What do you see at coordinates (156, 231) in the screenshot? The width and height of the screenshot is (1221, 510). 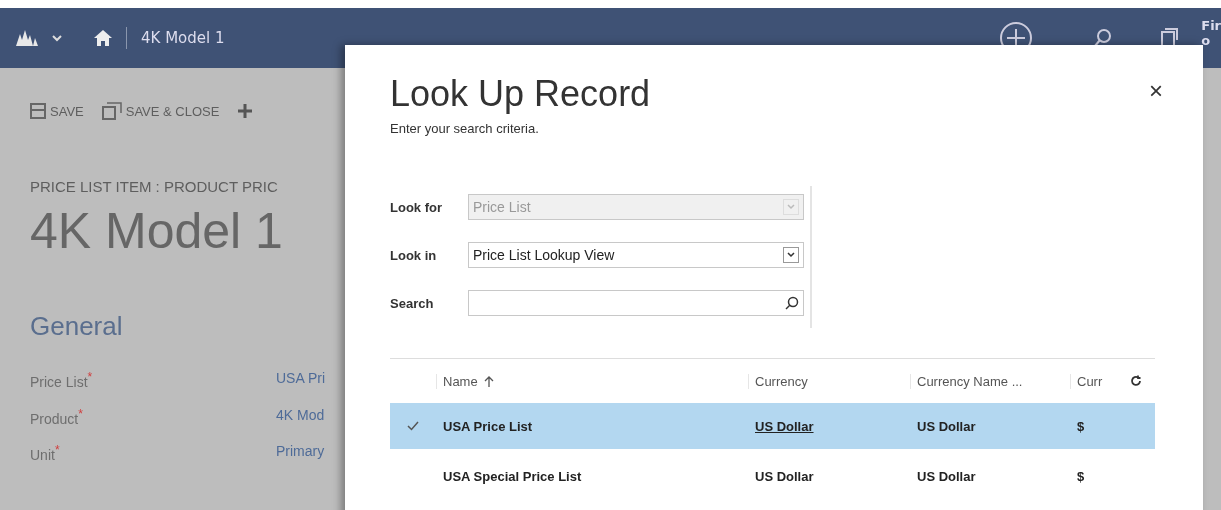 I see `record-title: 4K Model 1` at bounding box center [156, 231].